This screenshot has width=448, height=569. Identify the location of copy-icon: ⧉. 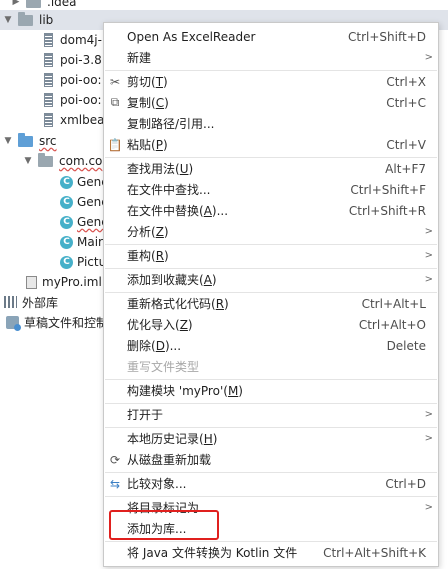
(115, 102).